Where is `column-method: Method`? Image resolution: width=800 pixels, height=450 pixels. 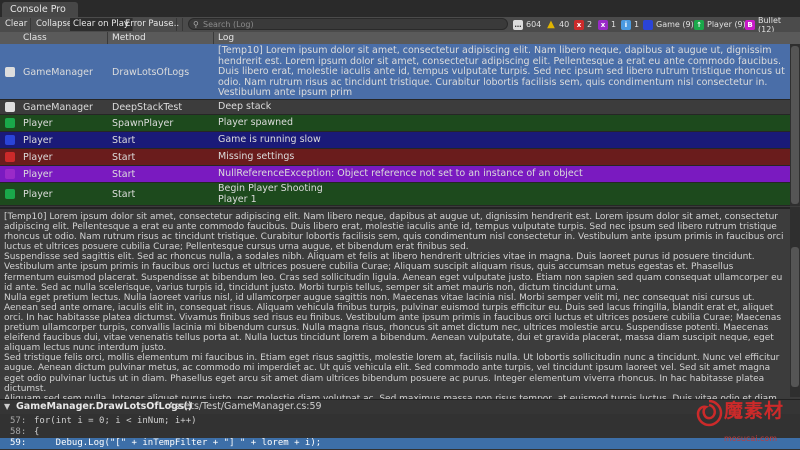
column-method: Method is located at coordinates (129, 38).